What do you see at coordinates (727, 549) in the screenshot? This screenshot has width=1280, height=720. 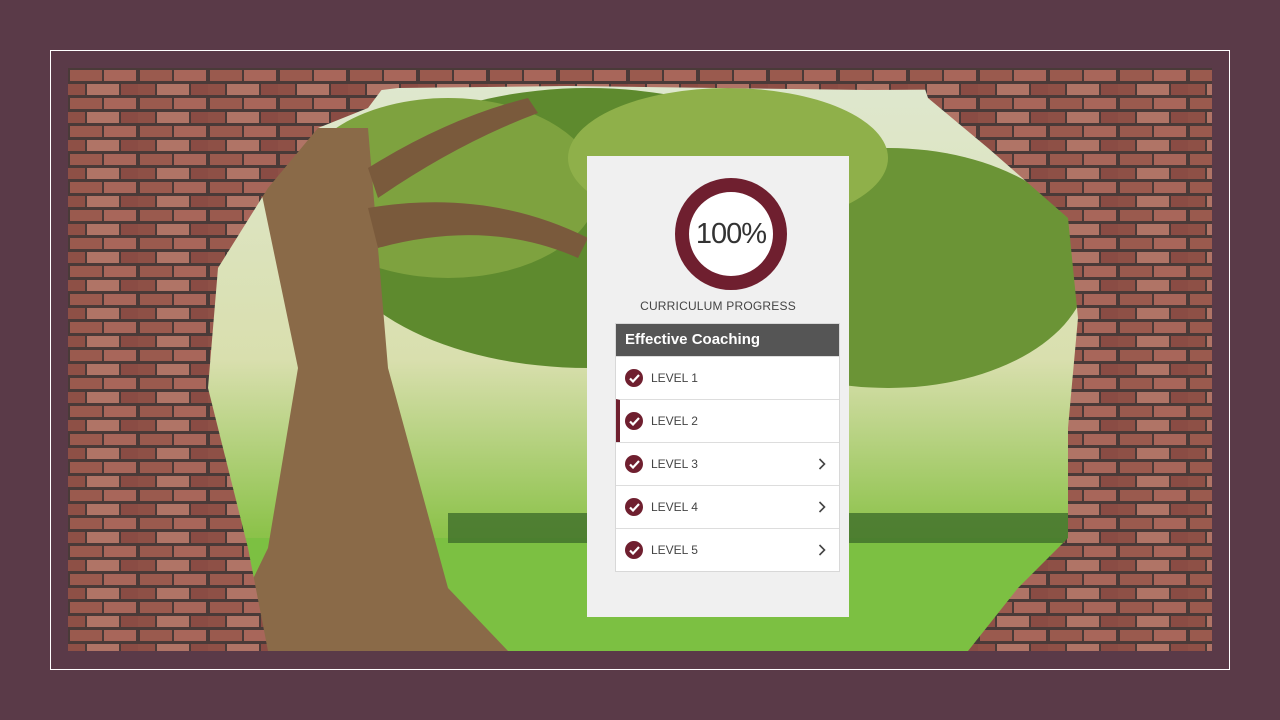 I see `level-item-5: LEVEL 5` at bounding box center [727, 549].